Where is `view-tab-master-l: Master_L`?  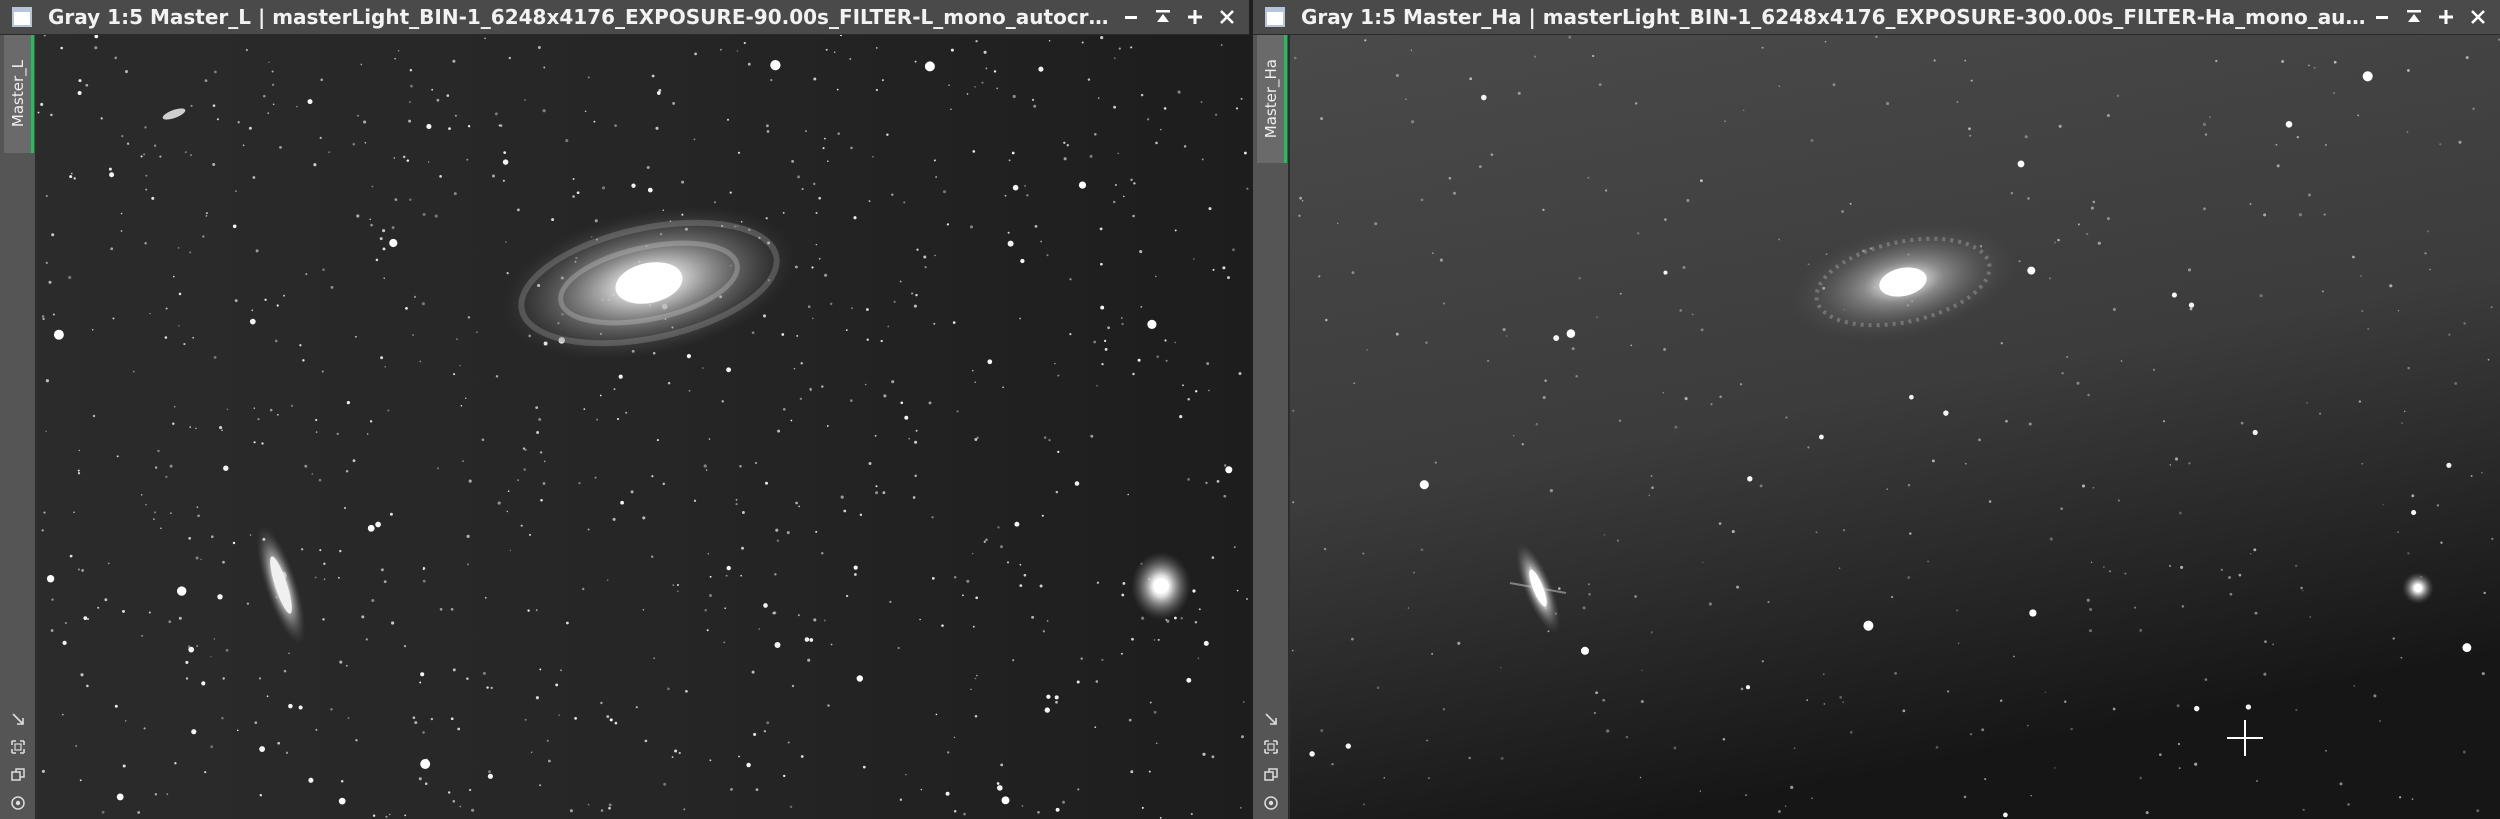
view-tab-master-l: Master_L is located at coordinates (19, 94).